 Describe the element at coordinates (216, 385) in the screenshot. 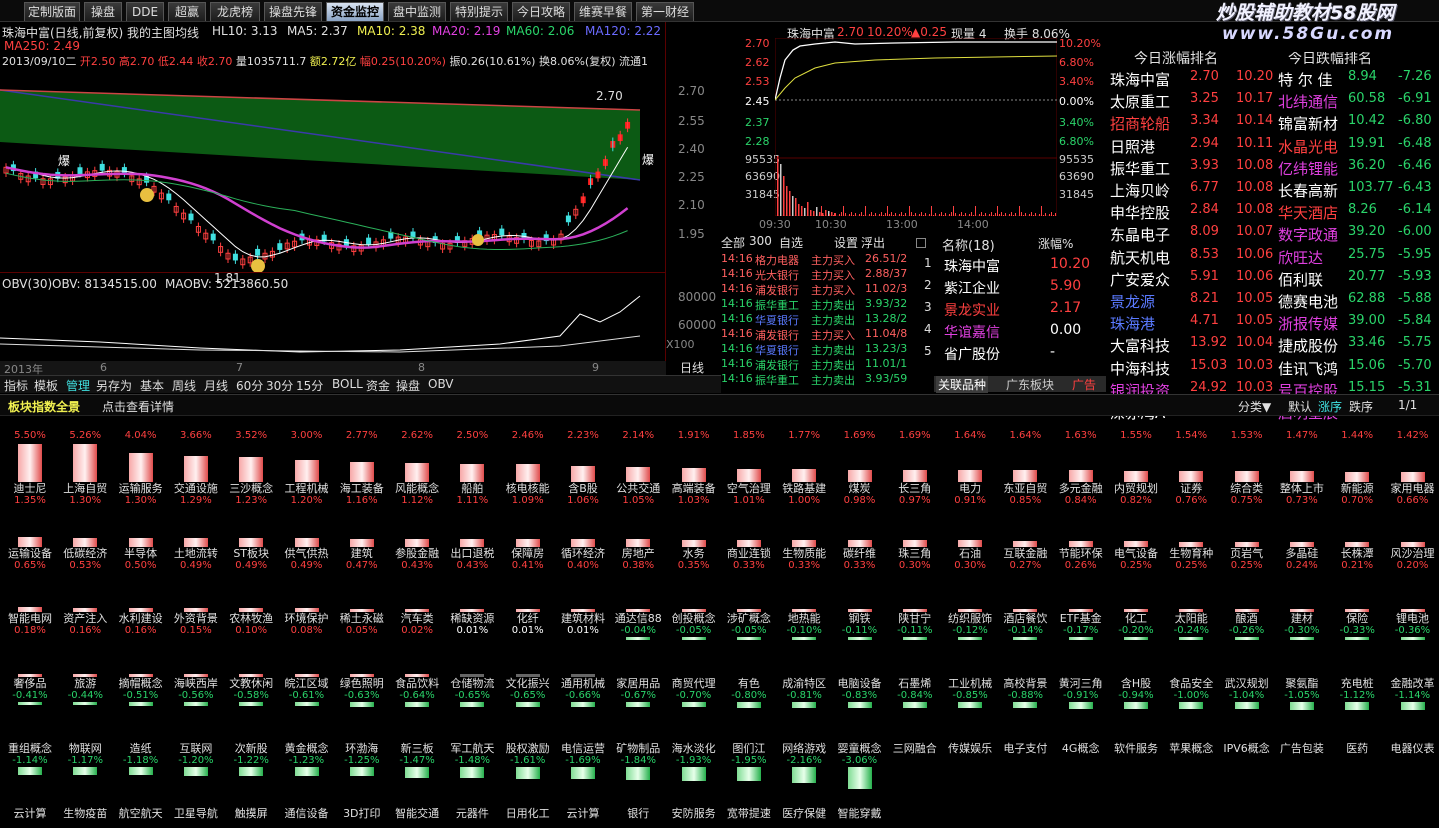

I see `indicator-tab: 月线` at that location.